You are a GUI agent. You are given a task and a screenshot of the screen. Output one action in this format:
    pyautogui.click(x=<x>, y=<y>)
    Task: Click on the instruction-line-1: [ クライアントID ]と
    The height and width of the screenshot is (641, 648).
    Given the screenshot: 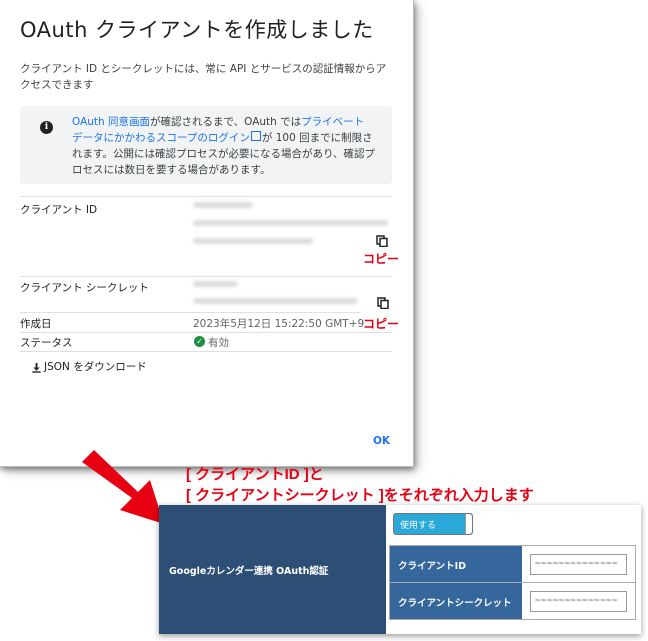 What is the action you would take?
    pyautogui.click(x=255, y=474)
    